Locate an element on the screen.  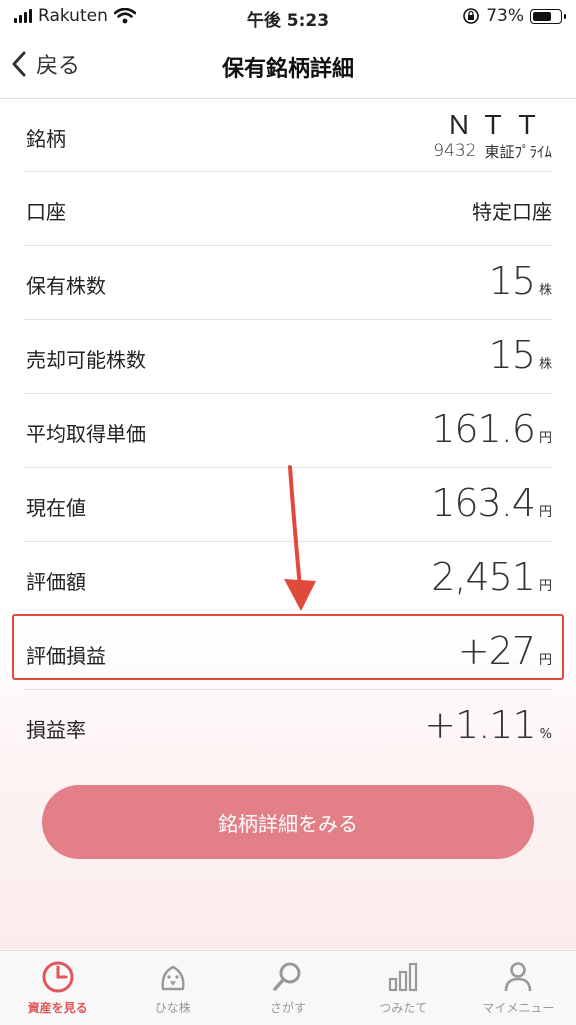
view-stock-detail-button: 銘柄詳細をみる is located at coordinates (288, 822).